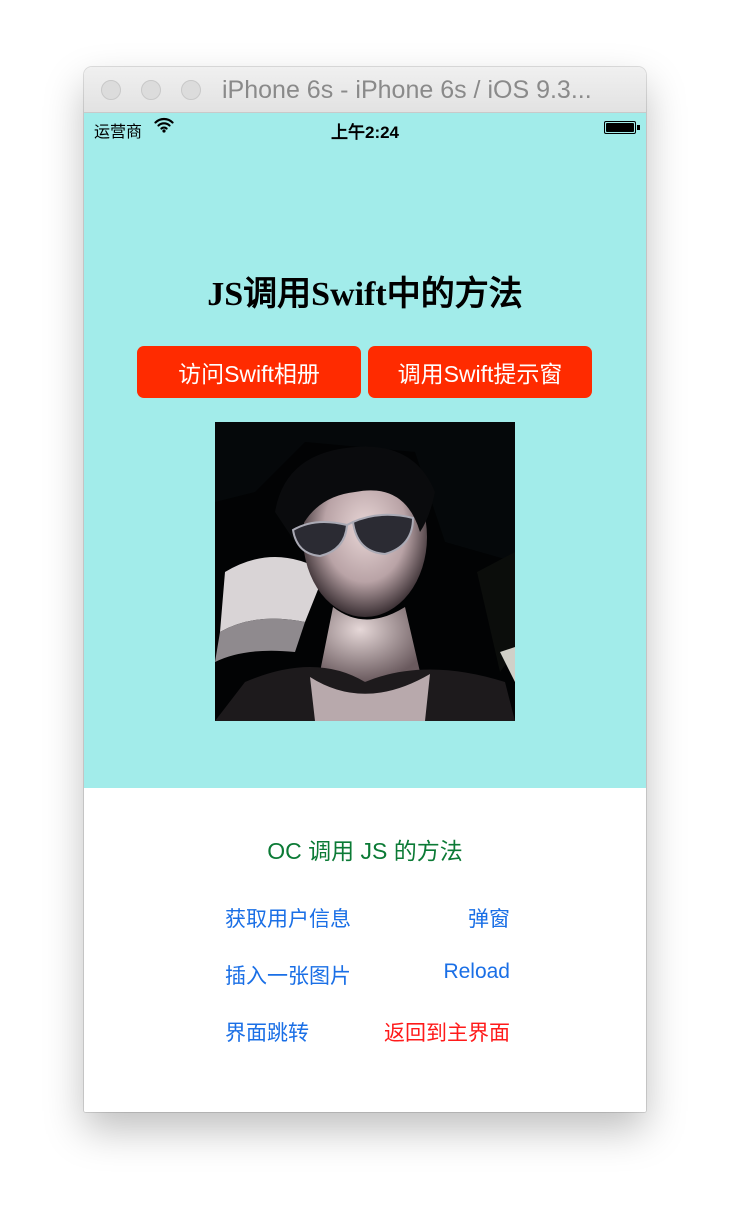  I want to click on show-alert-button: 调用Swift提示窗, so click(480, 372).